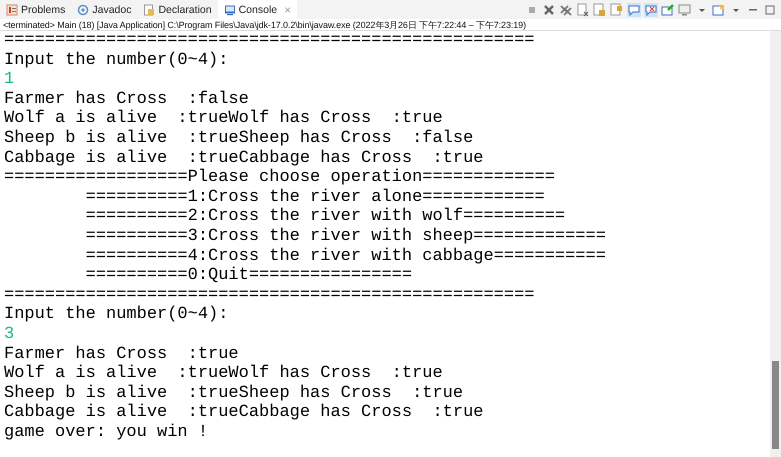  I want to click on pin-icon, so click(668, 9).